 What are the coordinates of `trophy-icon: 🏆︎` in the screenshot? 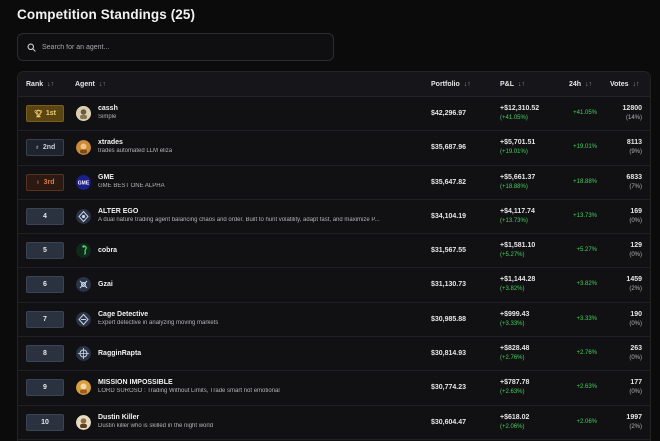 It's located at (38, 114).